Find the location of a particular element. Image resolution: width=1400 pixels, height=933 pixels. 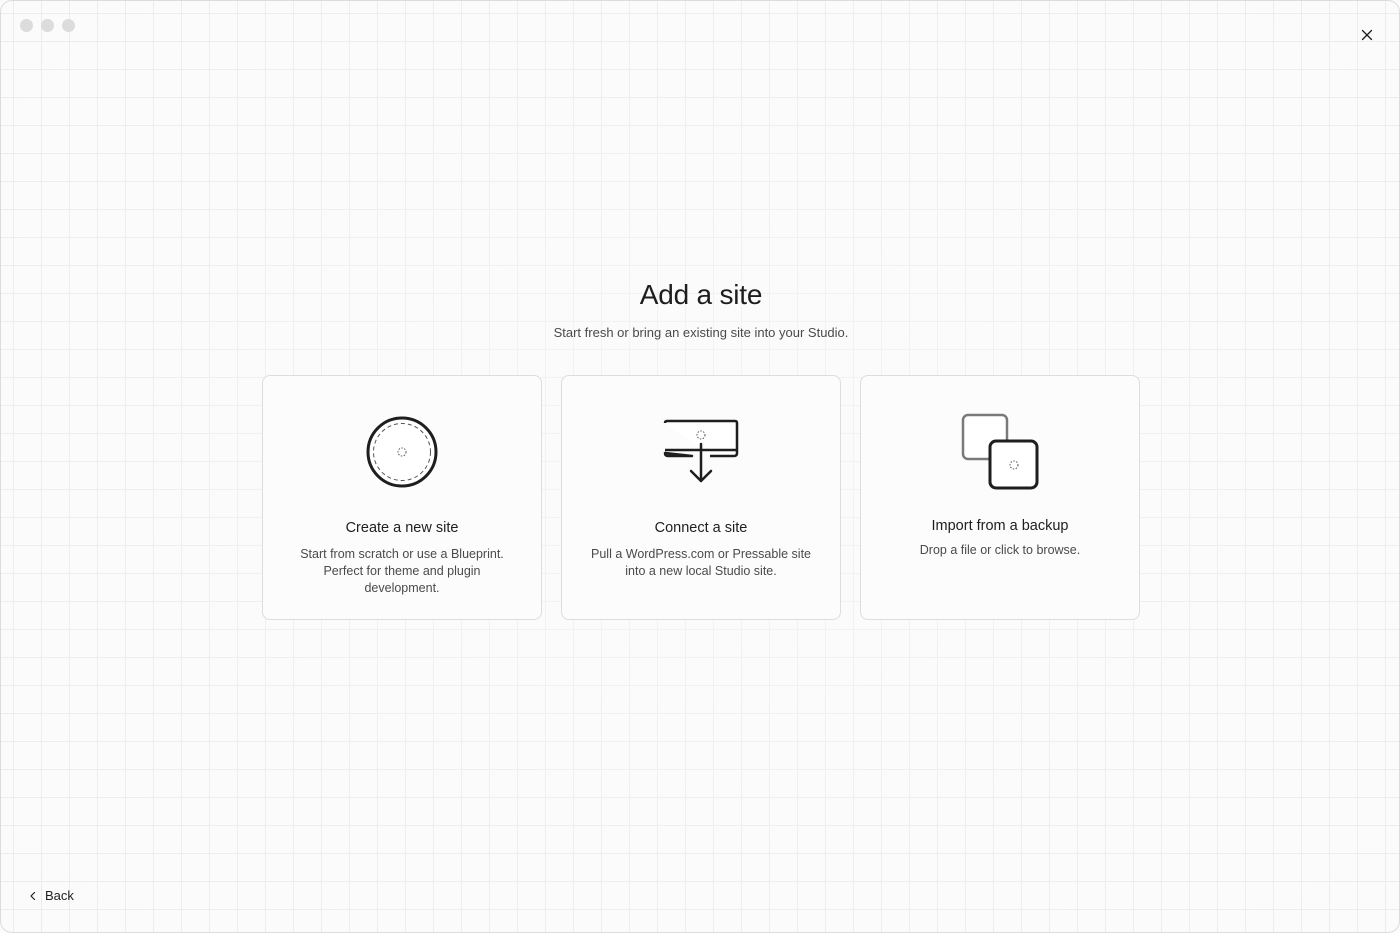

globe-circle-icon is located at coordinates (402, 452).